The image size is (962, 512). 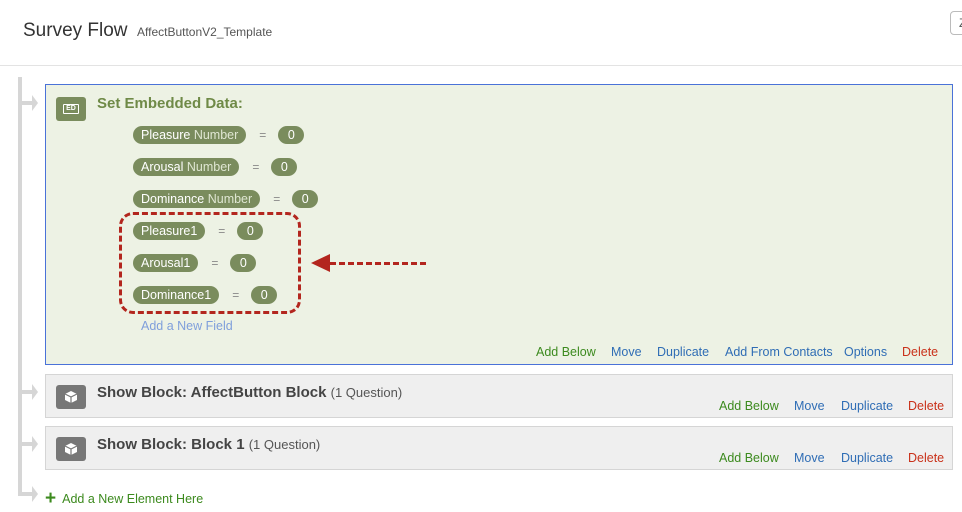 I want to click on add-new-element-link: + Add a New Element Here, so click(x=124, y=498).